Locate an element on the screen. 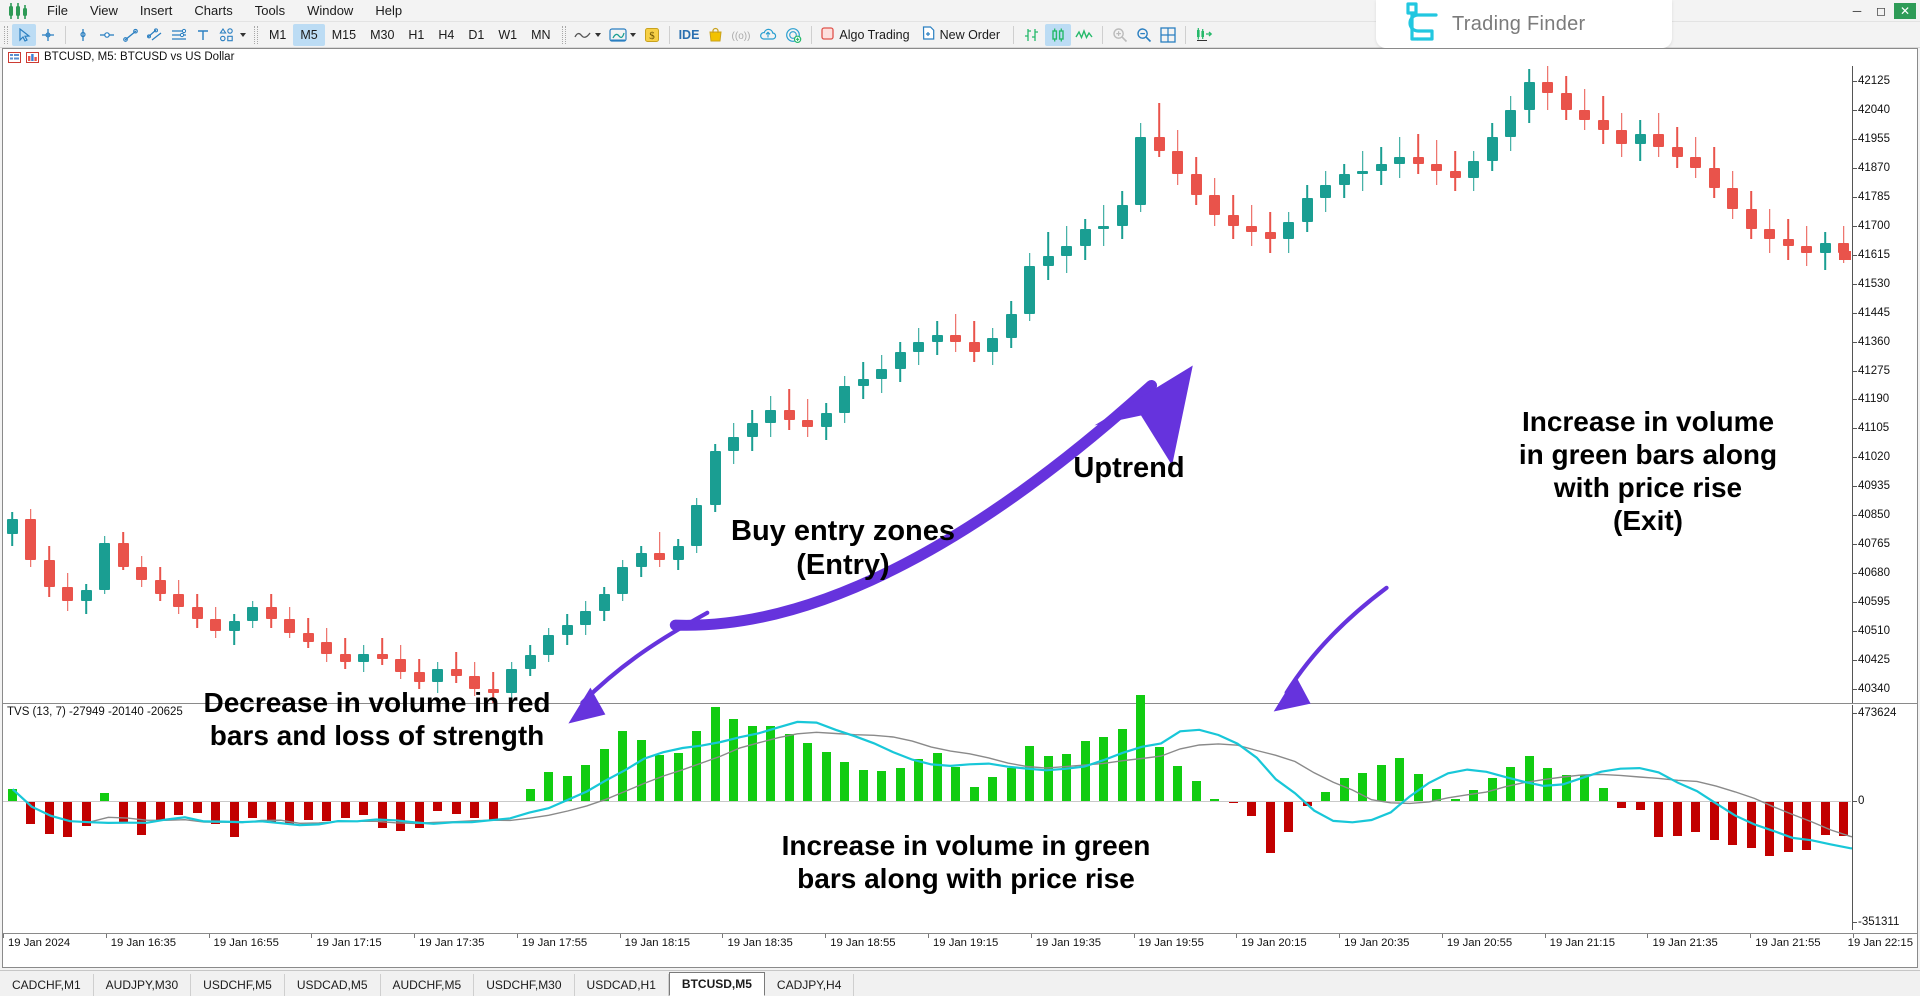 This screenshot has height=996, width=1920. auto-scroll-icon is located at coordinates (1205, 35).